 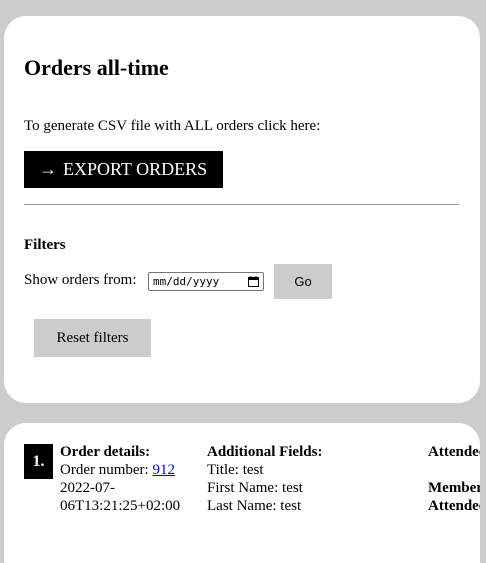 What do you see at coordinates (235, 470) in the screenshot?
I see `field-title: Title: test` at bounding box center [235, 470].